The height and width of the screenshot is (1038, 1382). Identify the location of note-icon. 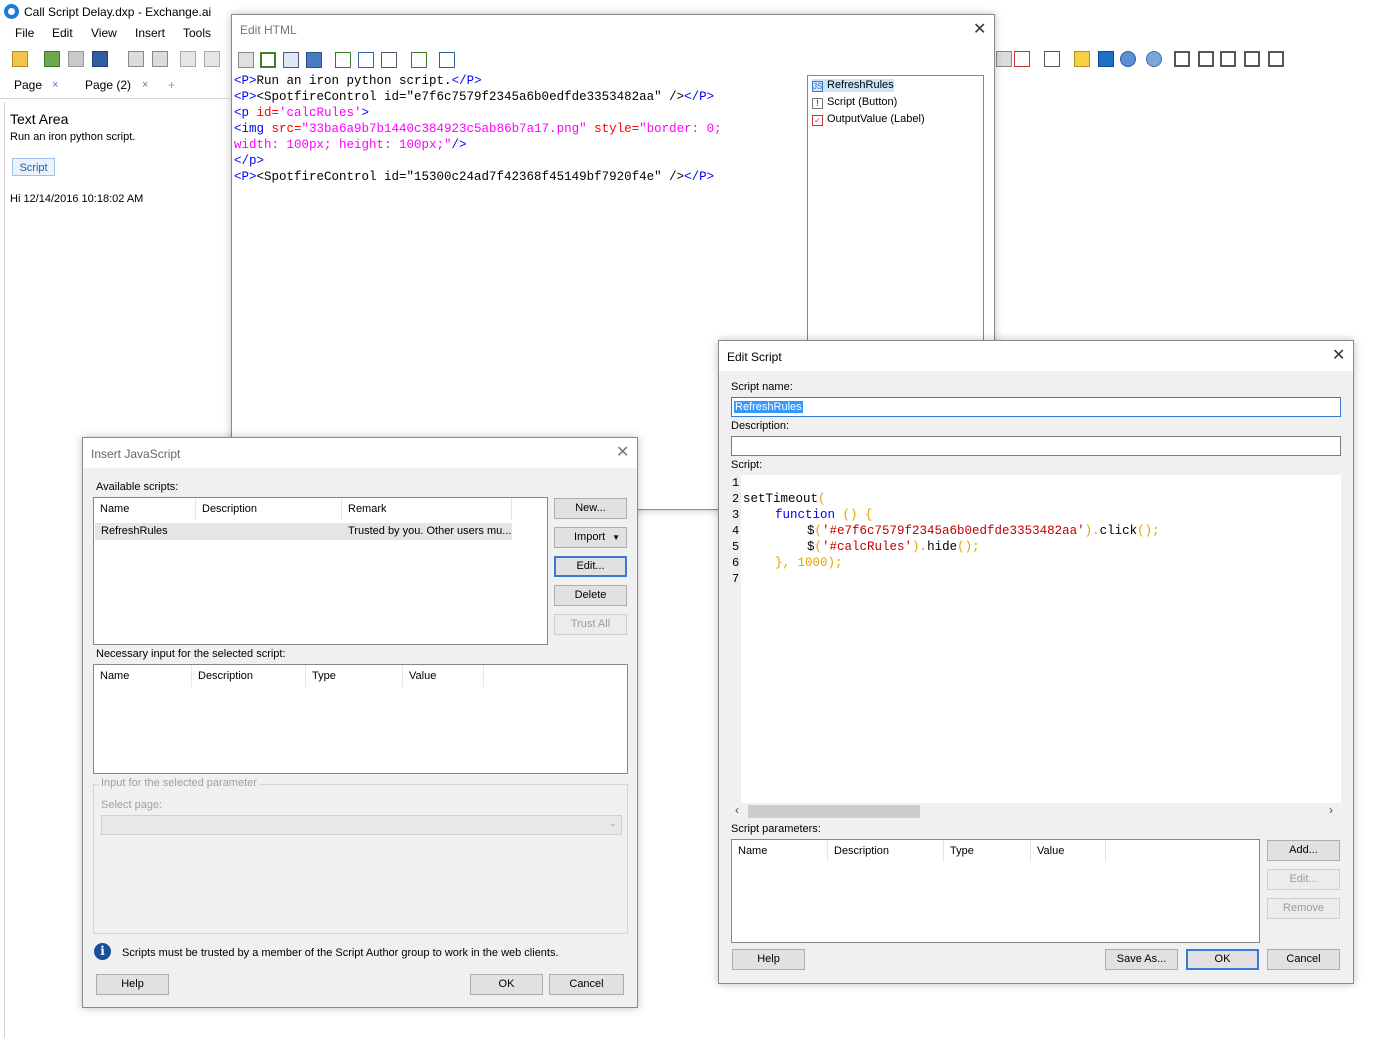
(1082, 59).